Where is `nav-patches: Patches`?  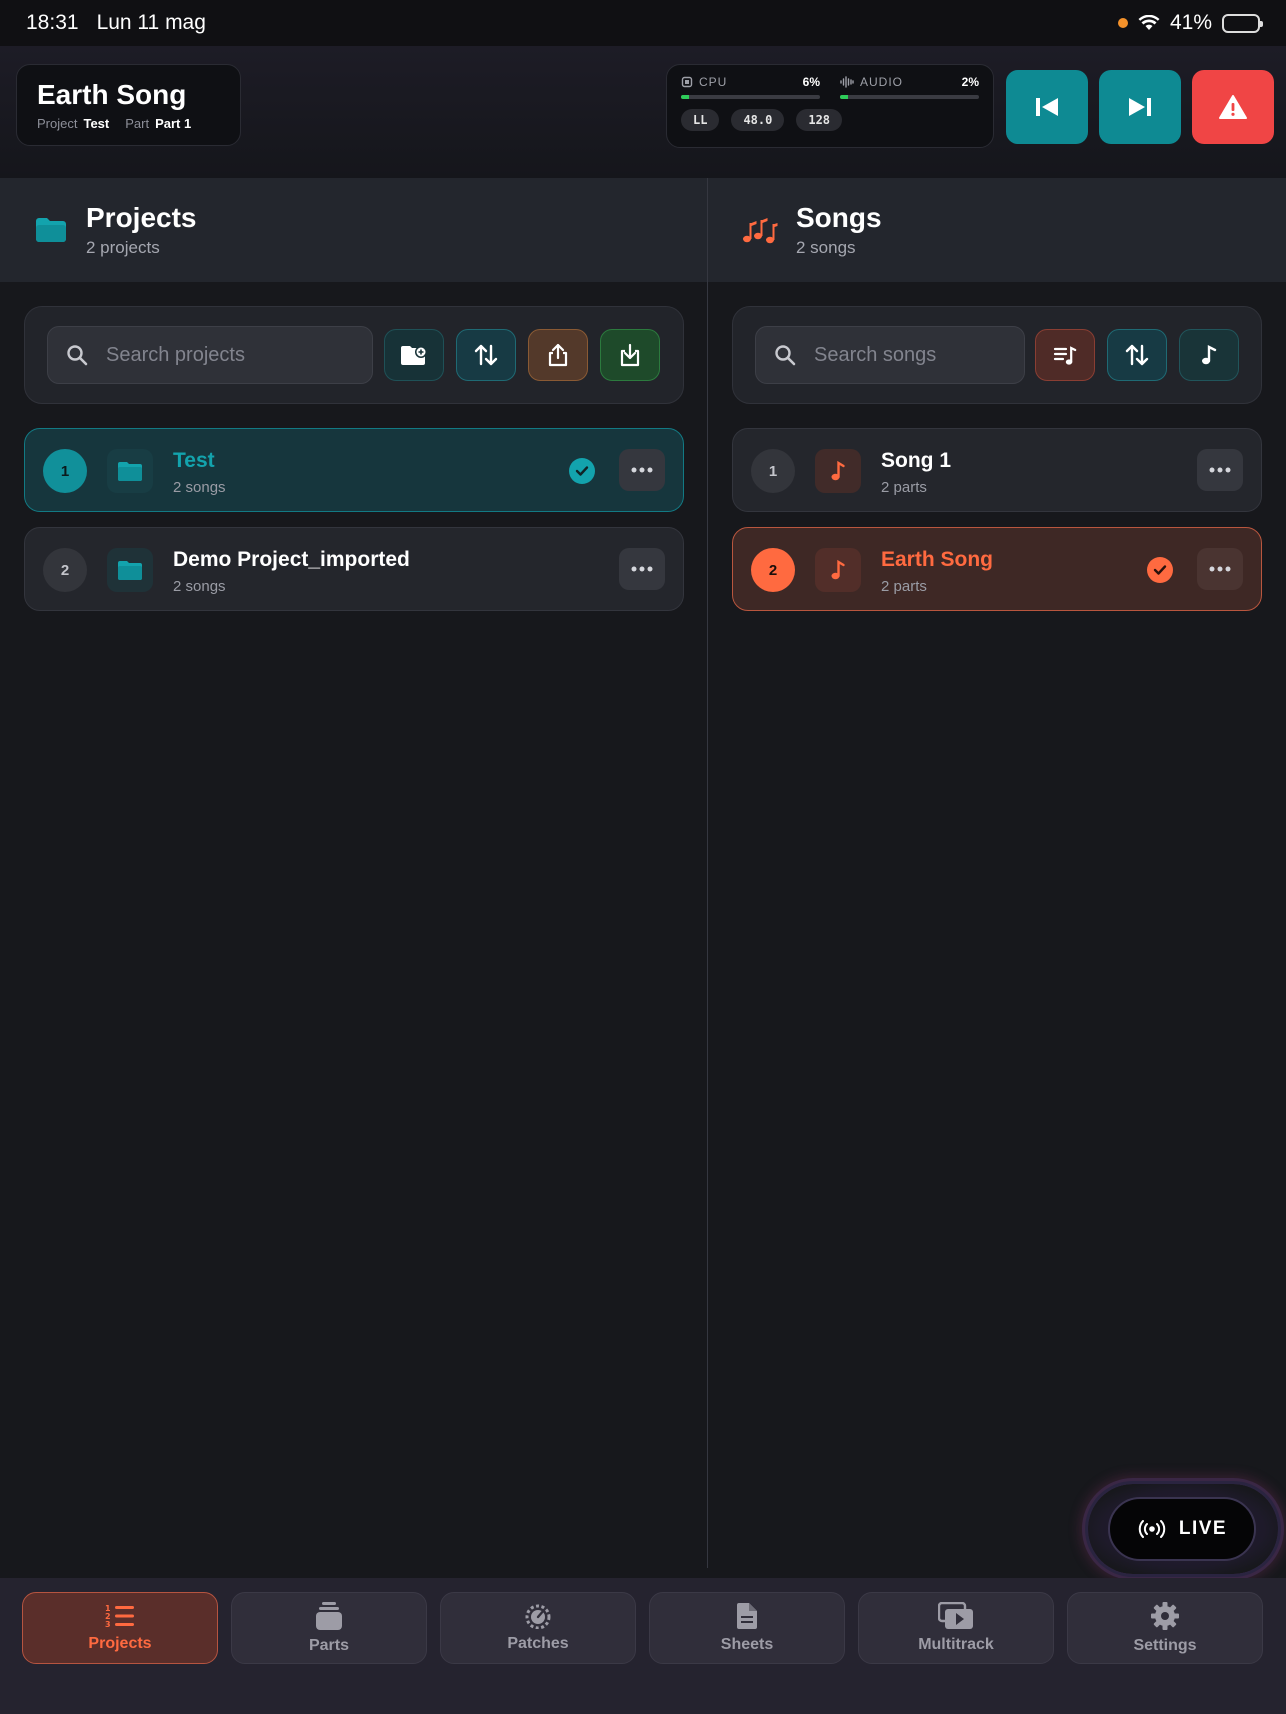 nav-patches: Patches is located at coordinates (538, 1628).